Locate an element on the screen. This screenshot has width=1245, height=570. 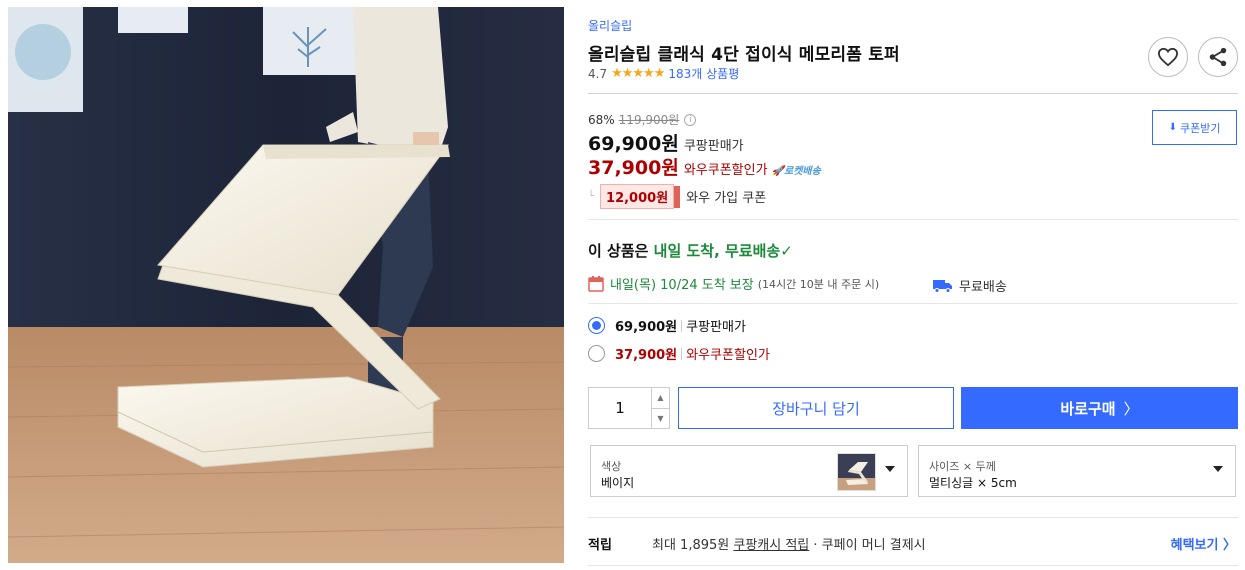
product-title: 올리슬립 클래식 4단 접이식 메모리폼 토퍼 is located at coordinates (744, 55).